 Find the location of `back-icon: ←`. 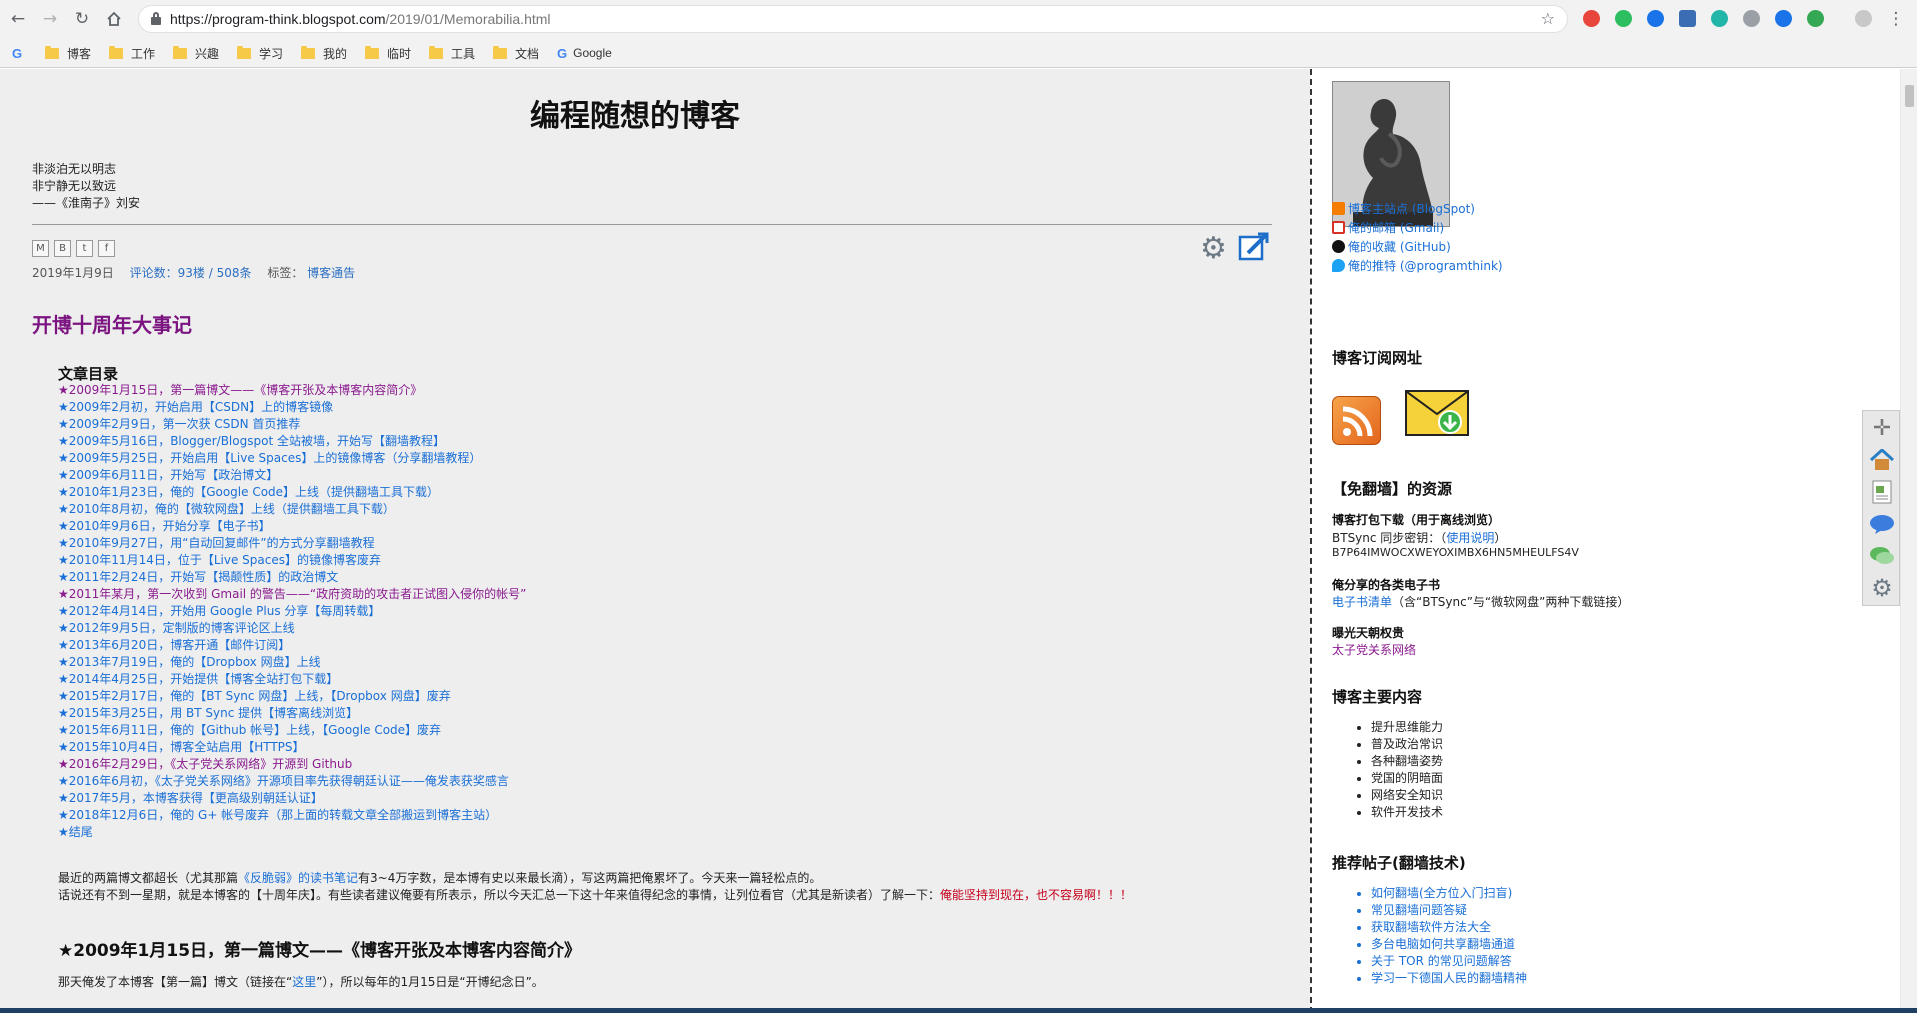

back-icon: ← is located at coordinates (18, 19).